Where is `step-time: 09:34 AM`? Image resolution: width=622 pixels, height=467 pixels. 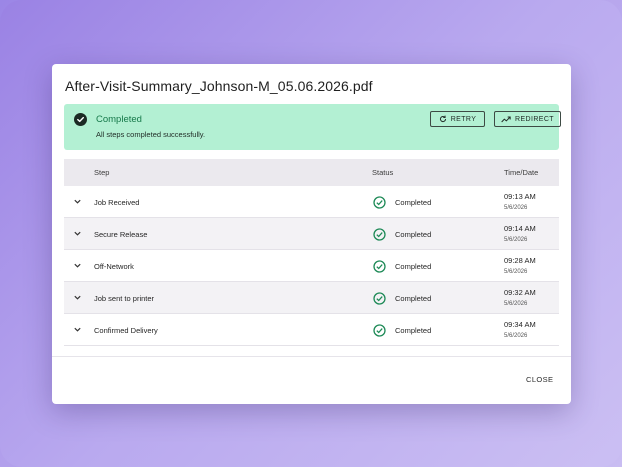 step-time: 09:34 AM is located at coordinates (520, 324).